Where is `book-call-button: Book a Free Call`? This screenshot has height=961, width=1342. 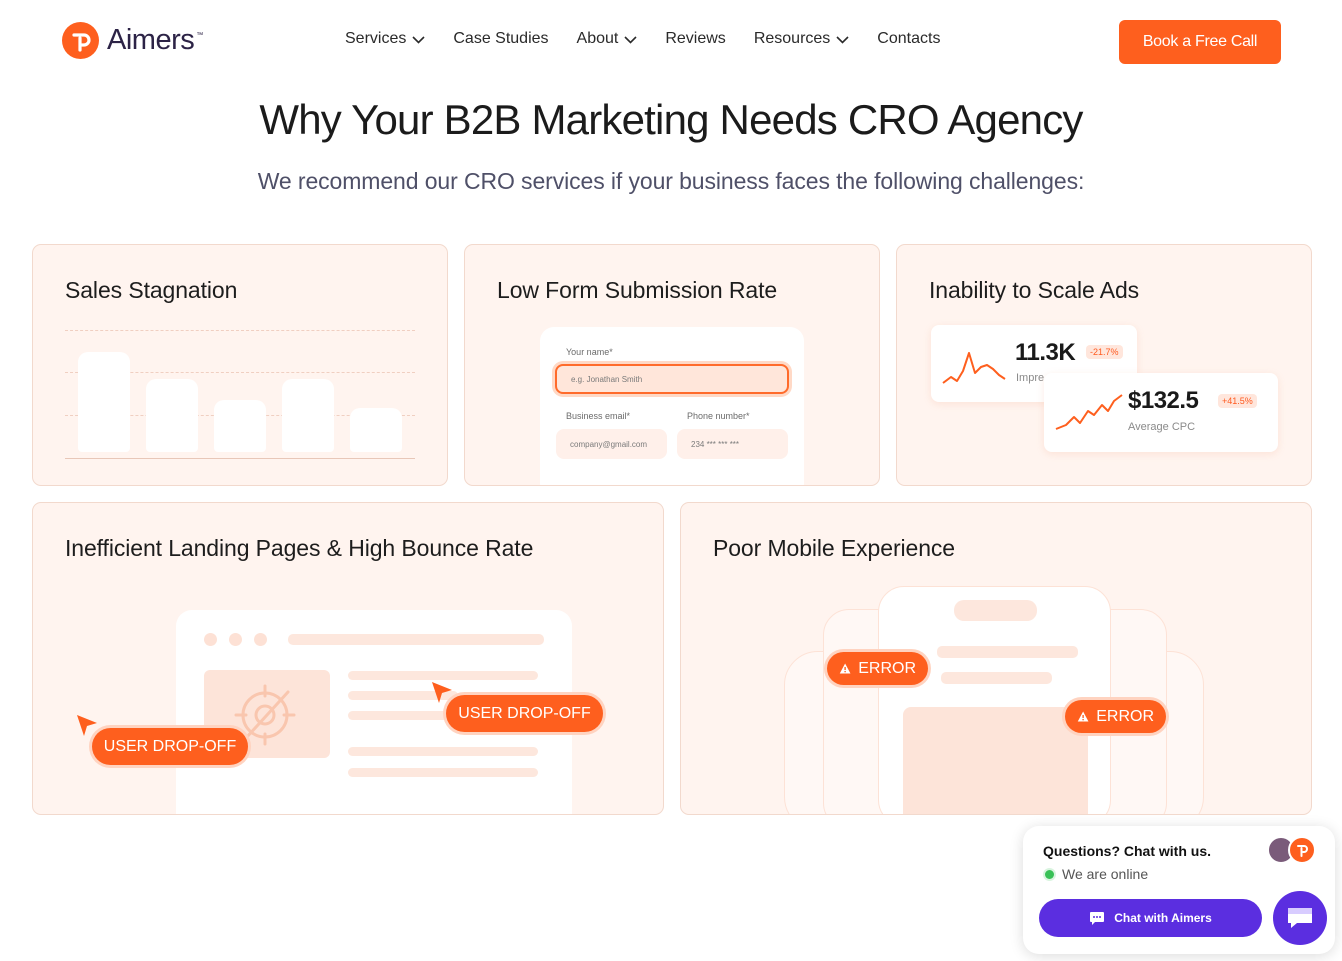 book-call-button: Book a Free Call is located at coordinates (1200, 42).